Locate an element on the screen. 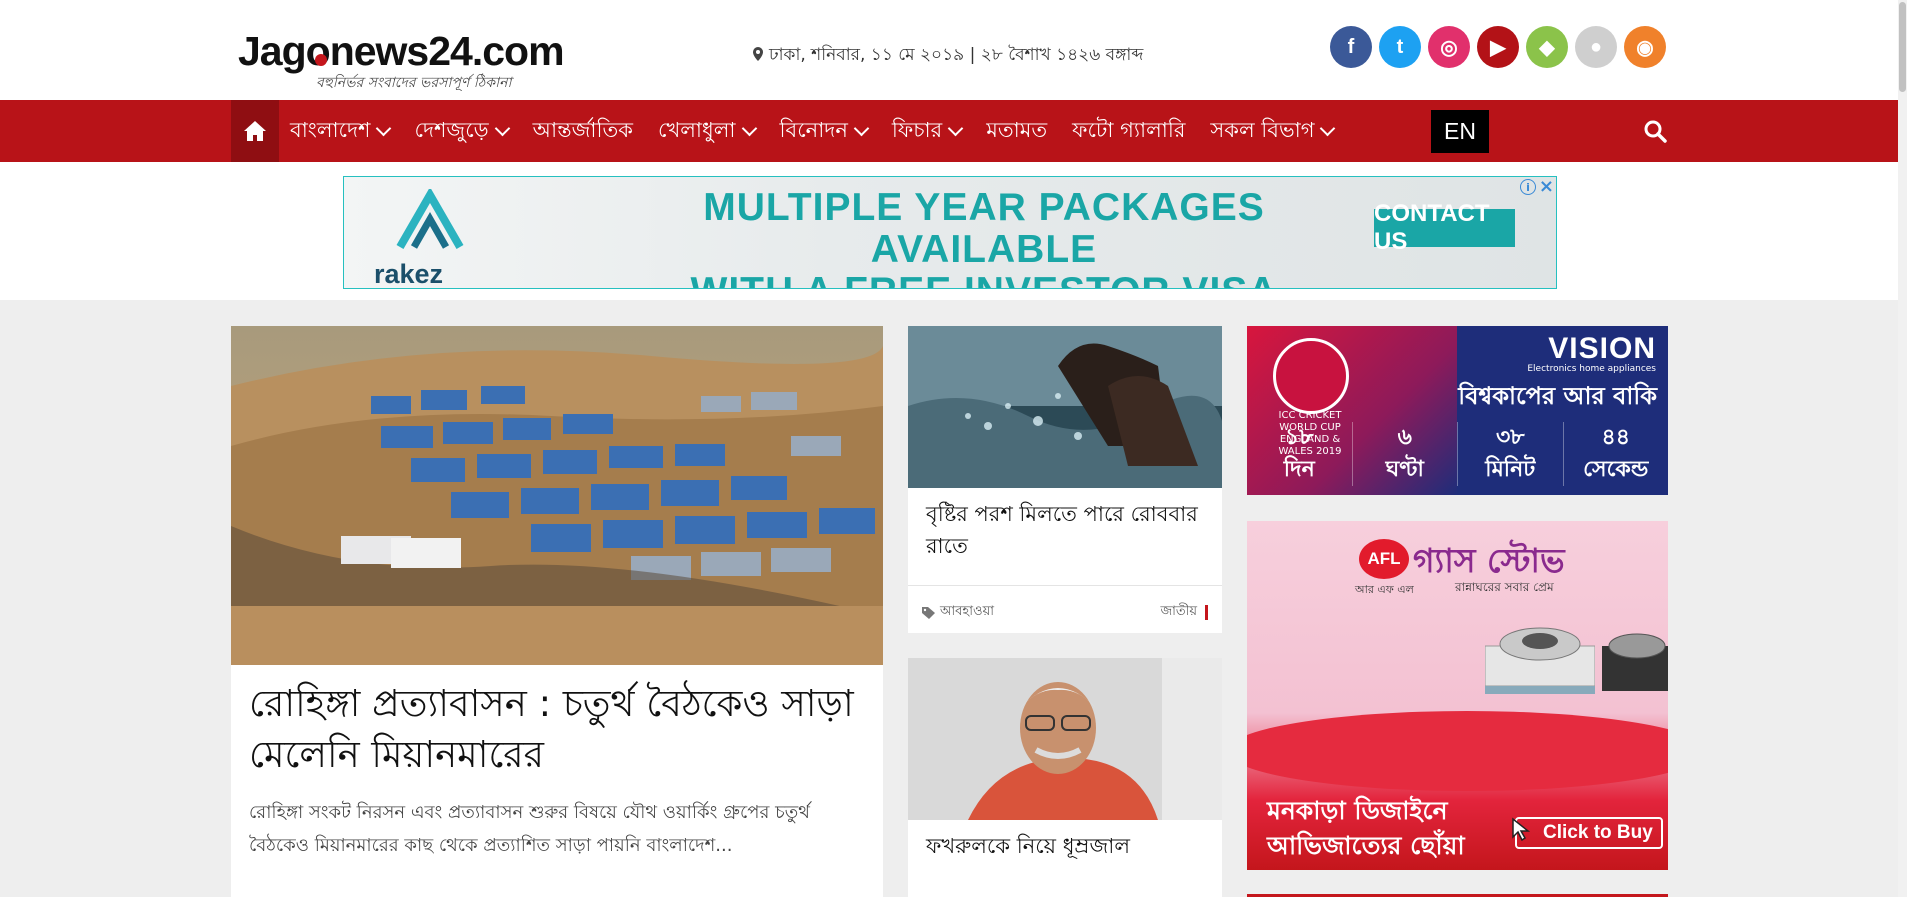 This screenshot has height=897, width=1907. nav-item: ফিচার is located at coordinates (927, 131).